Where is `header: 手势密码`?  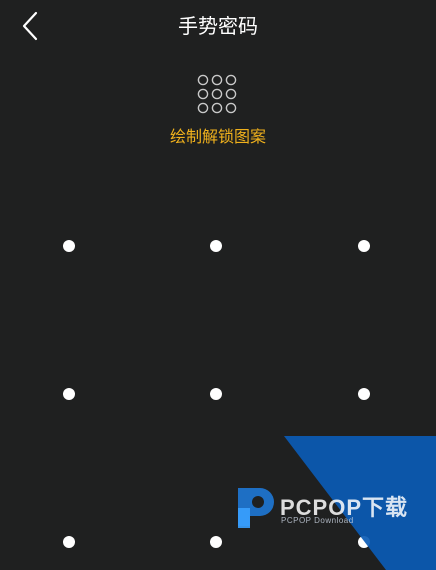
header: 手势密码 is located at coordinates (218, 26).